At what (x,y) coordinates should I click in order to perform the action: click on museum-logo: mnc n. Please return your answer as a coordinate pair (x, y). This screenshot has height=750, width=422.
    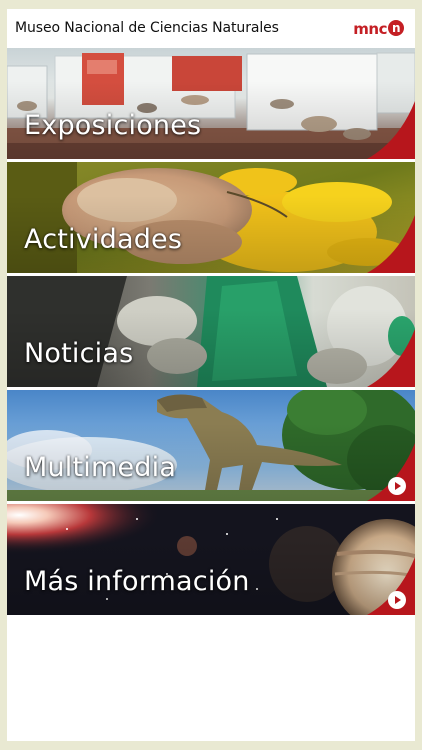
    Looking at the image, I should click on (378, 29).